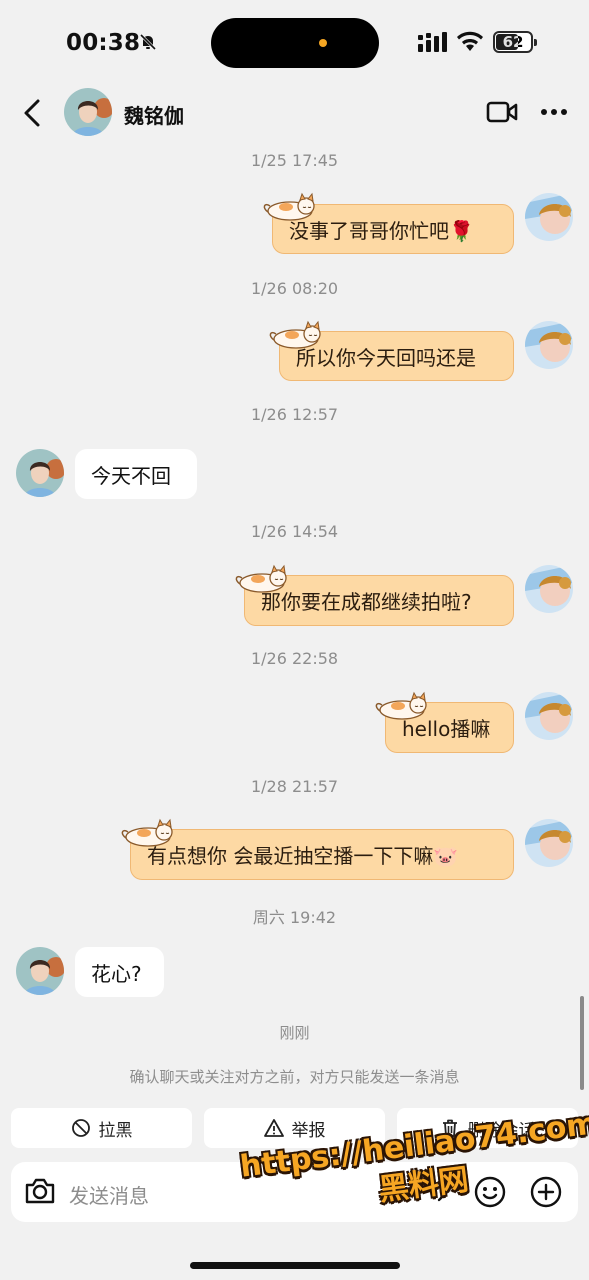 Image resolution: width=589 pixels, height=1280 pixels. Describe the element at coordinates (322, 854) in the screenshot. I see `message-bubble-outgoing: 有点想你 会最近抽空播一下下嘛🐷` at that location.